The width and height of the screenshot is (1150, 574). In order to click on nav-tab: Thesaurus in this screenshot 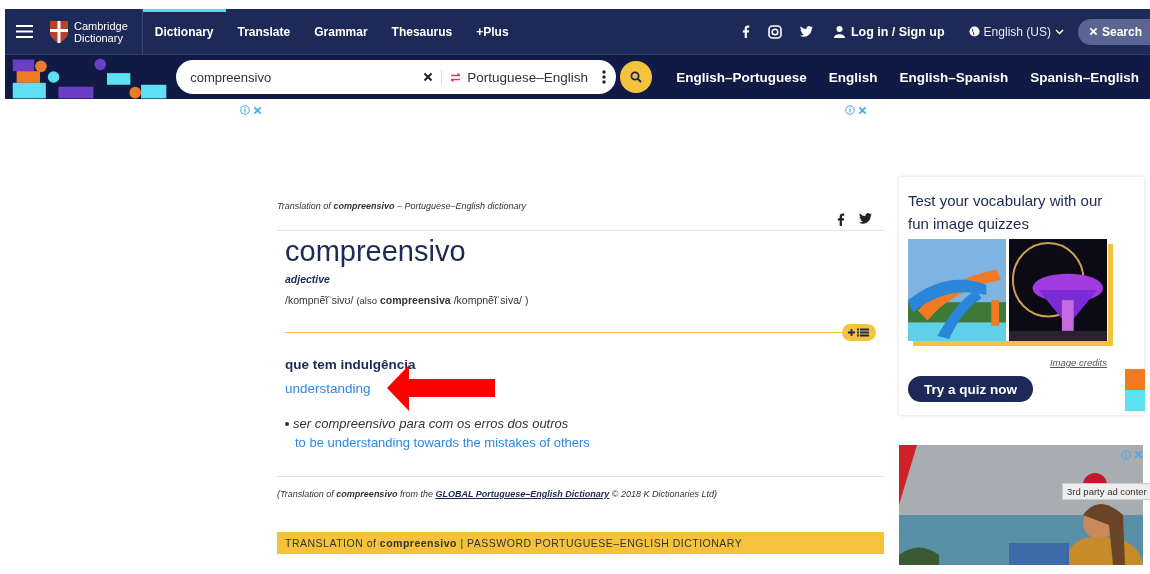, I will do `click(422, 32)`.